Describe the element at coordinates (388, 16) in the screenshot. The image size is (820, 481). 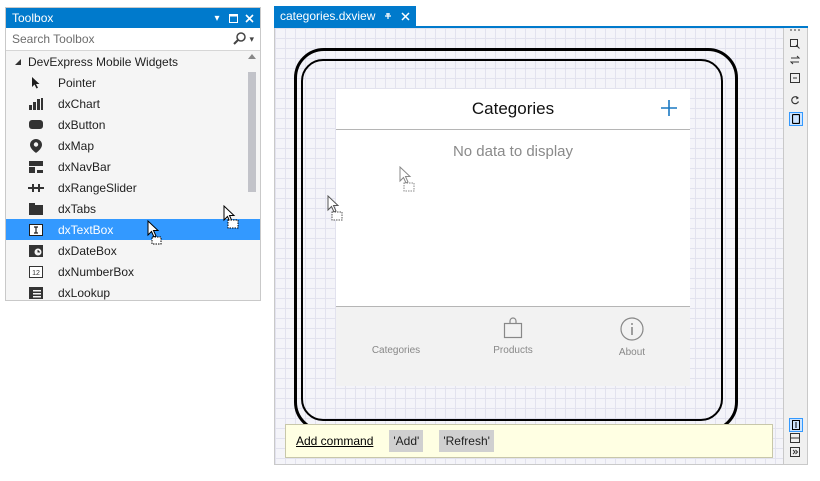
I see `pin-icon` at that location.